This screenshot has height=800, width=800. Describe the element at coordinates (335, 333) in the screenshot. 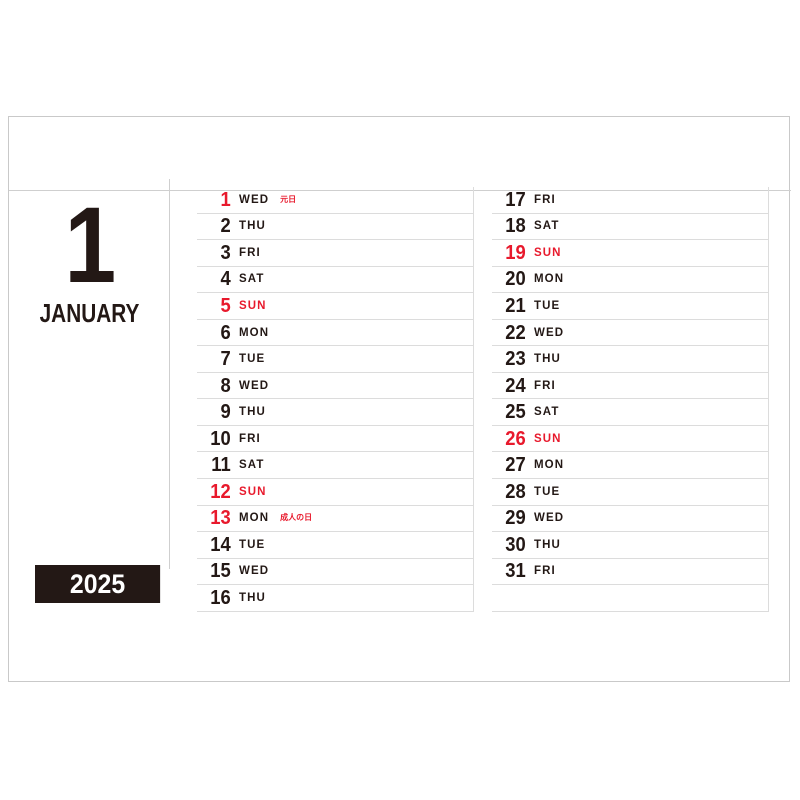

I see `day-row: 6 MON` at that location.